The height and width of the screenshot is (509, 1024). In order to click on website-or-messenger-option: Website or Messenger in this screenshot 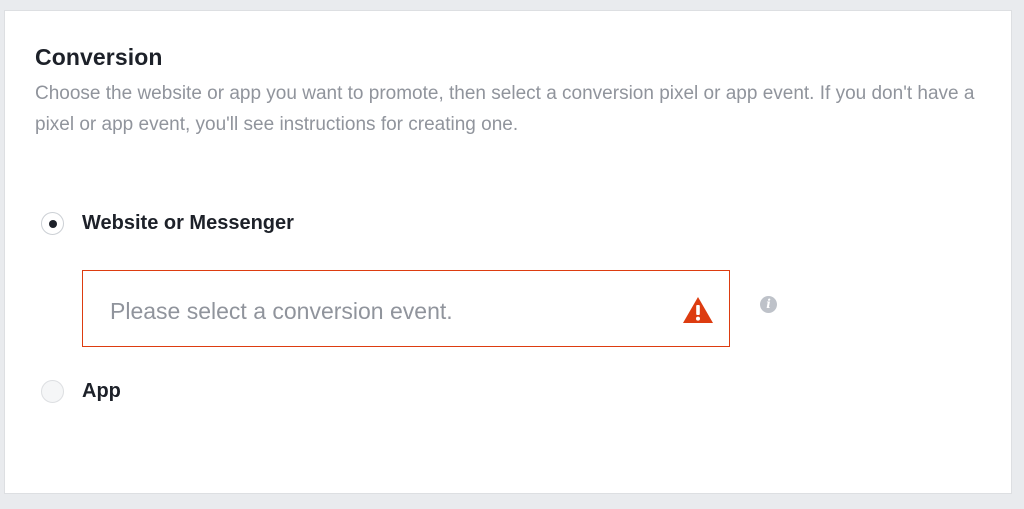, I will do `click(167, 223)`.